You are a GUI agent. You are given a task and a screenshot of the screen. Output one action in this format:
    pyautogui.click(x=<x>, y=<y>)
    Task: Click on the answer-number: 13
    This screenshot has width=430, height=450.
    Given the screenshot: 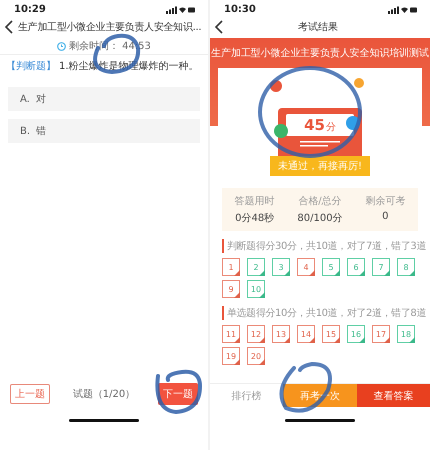 What is the action you would take?
    pyautogui.click(x=281, y=334)
    